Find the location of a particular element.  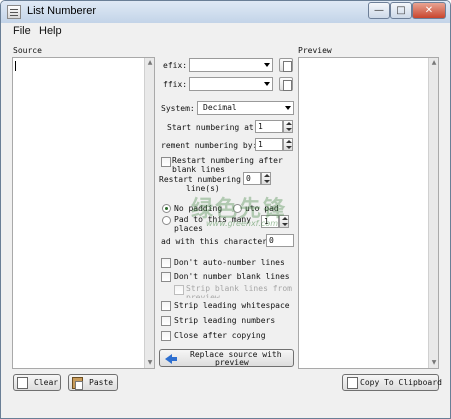

system-label: System: is located at coordinates (178, 108).